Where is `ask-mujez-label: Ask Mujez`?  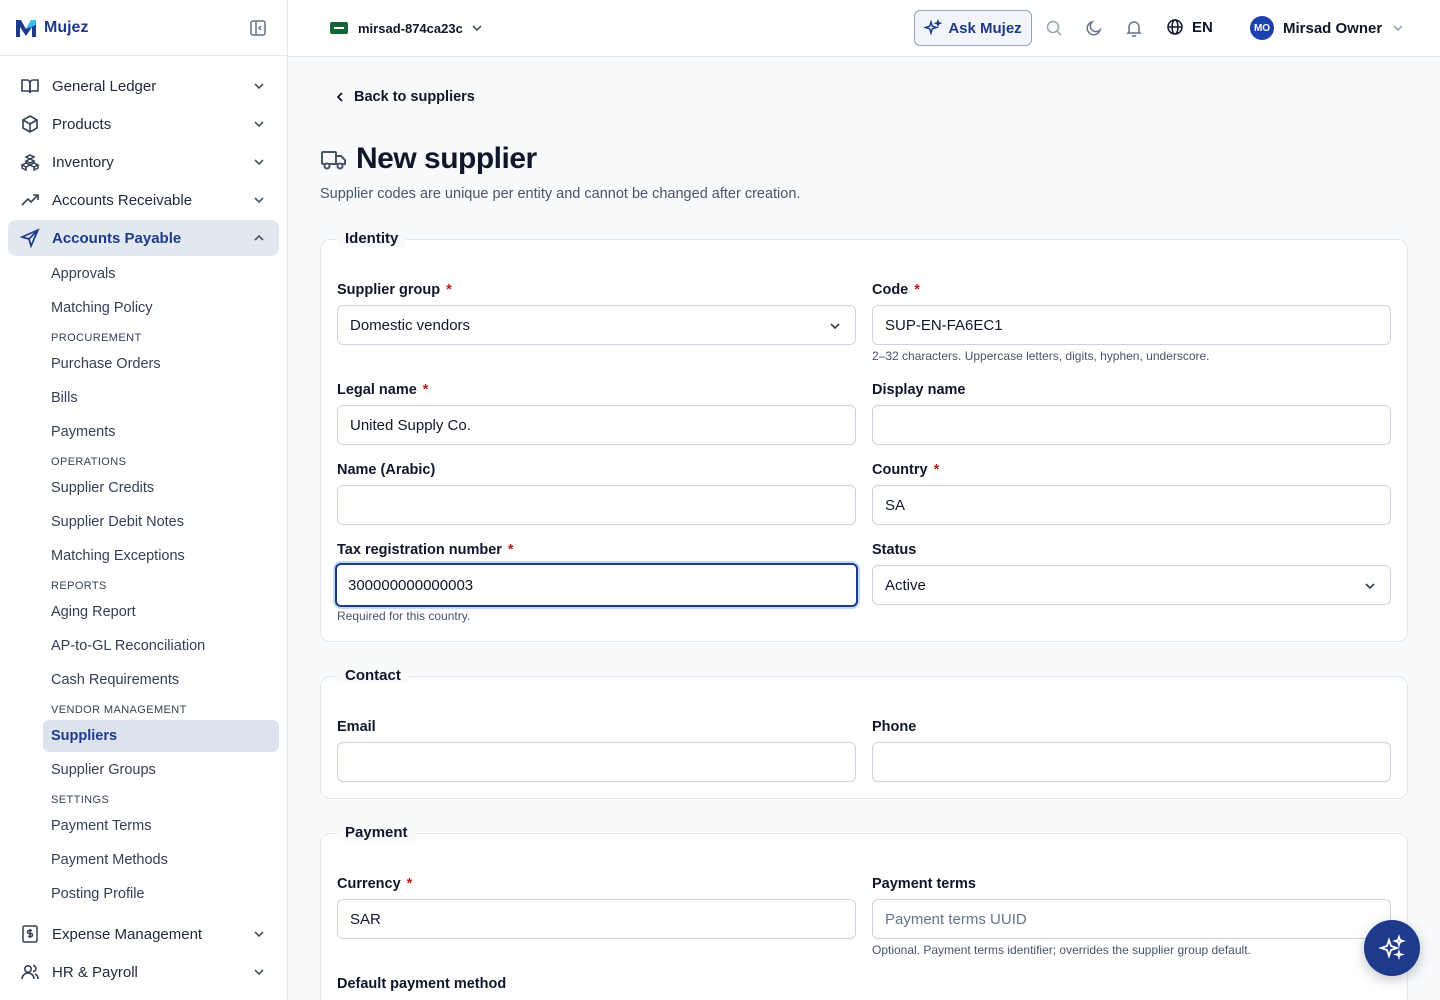 ask-mujez-label: Ask Mujez is located at coordinates (985, 28).